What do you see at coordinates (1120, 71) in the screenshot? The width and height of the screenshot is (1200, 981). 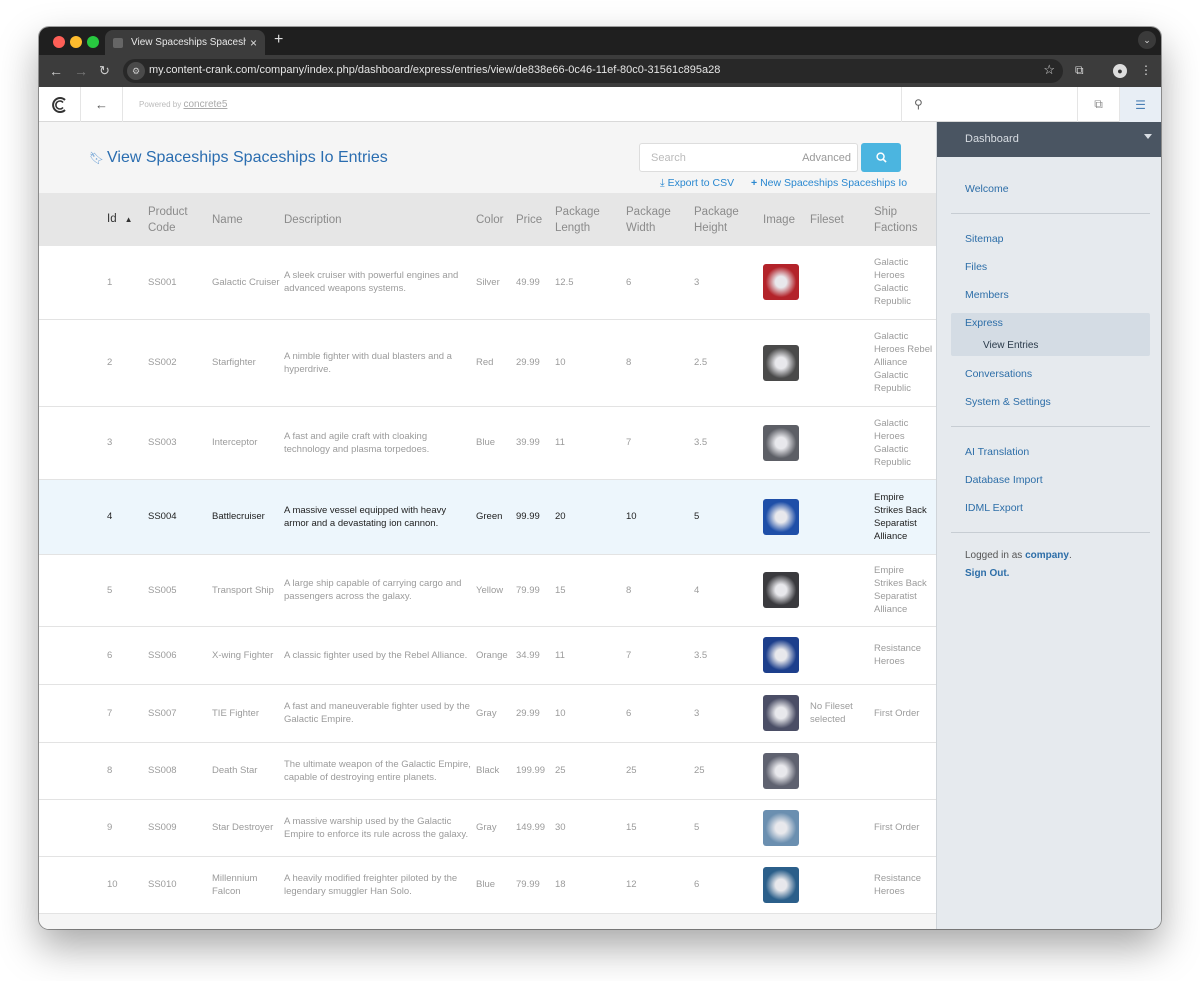 I see `profile-icon: ●` at bounding box center [1120, 71].